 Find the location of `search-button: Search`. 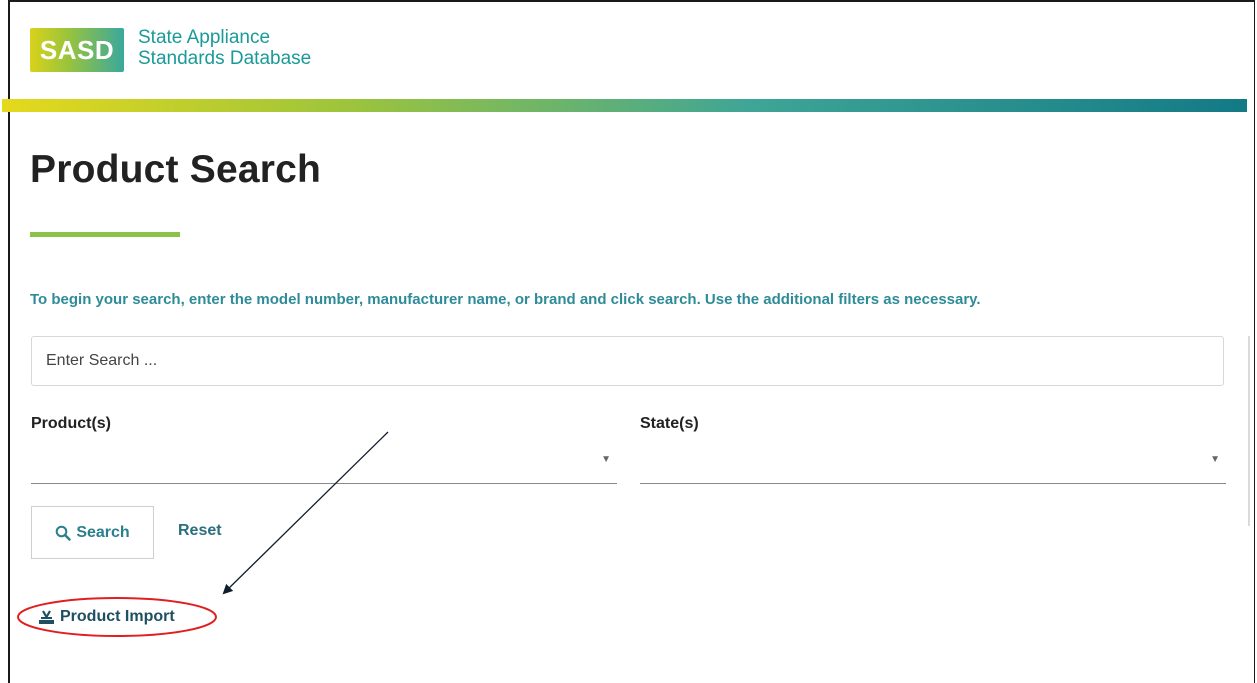

search-button: Search is located at coordinates (92, 532).